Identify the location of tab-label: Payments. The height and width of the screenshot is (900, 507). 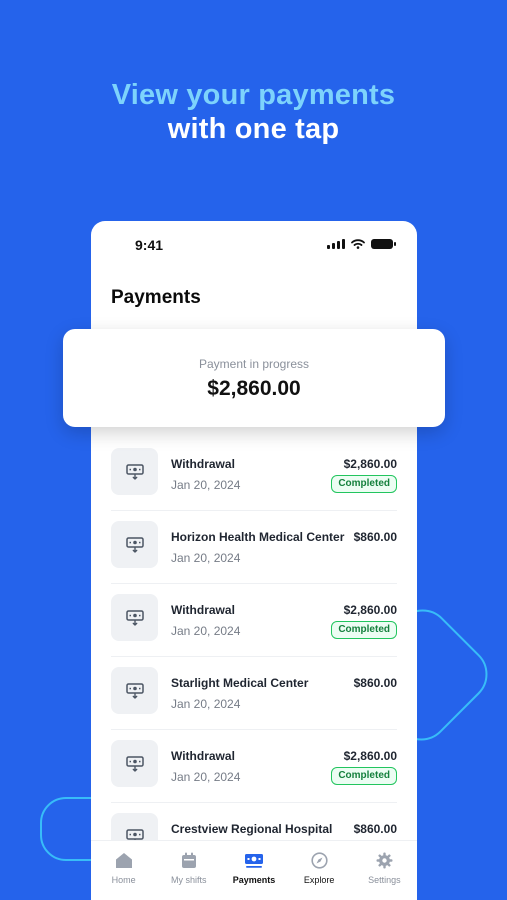
(254, 880).